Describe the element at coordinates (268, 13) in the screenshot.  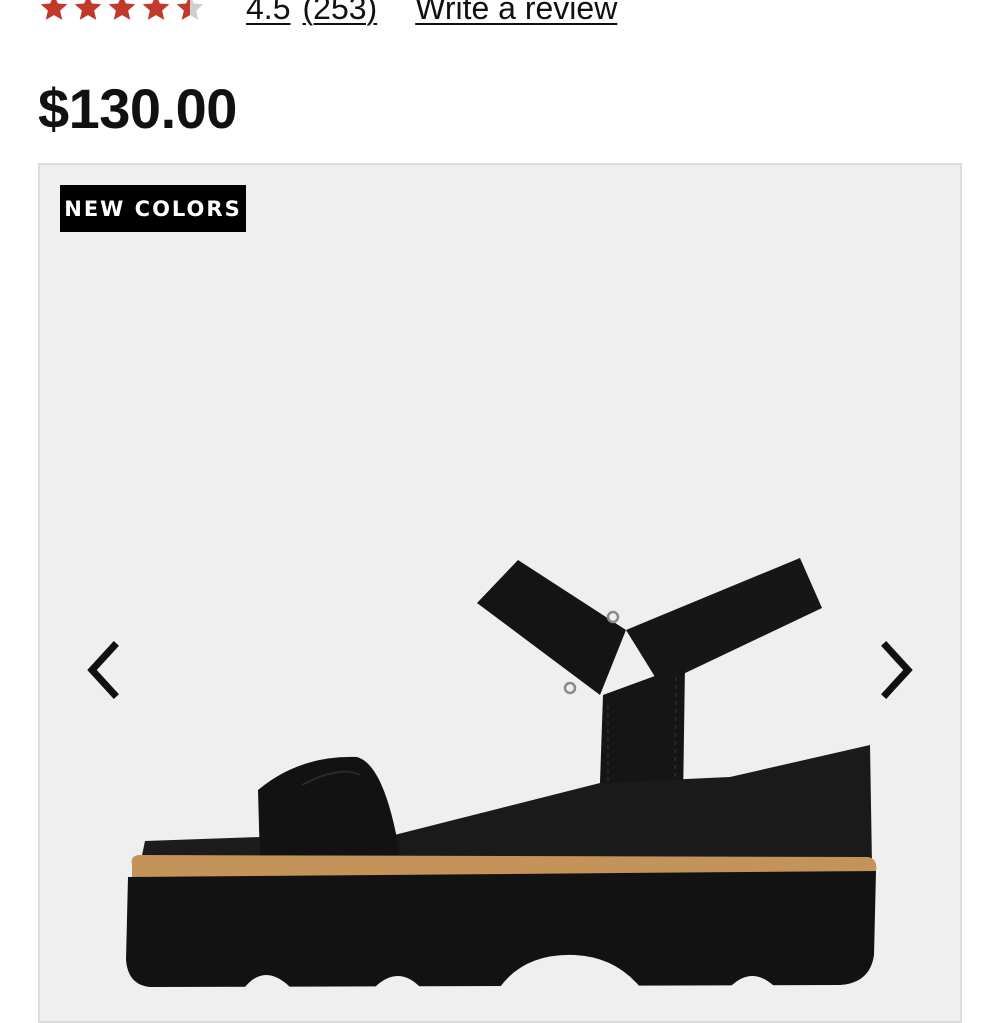
I see `rating-value-link: 4.5` at that location.